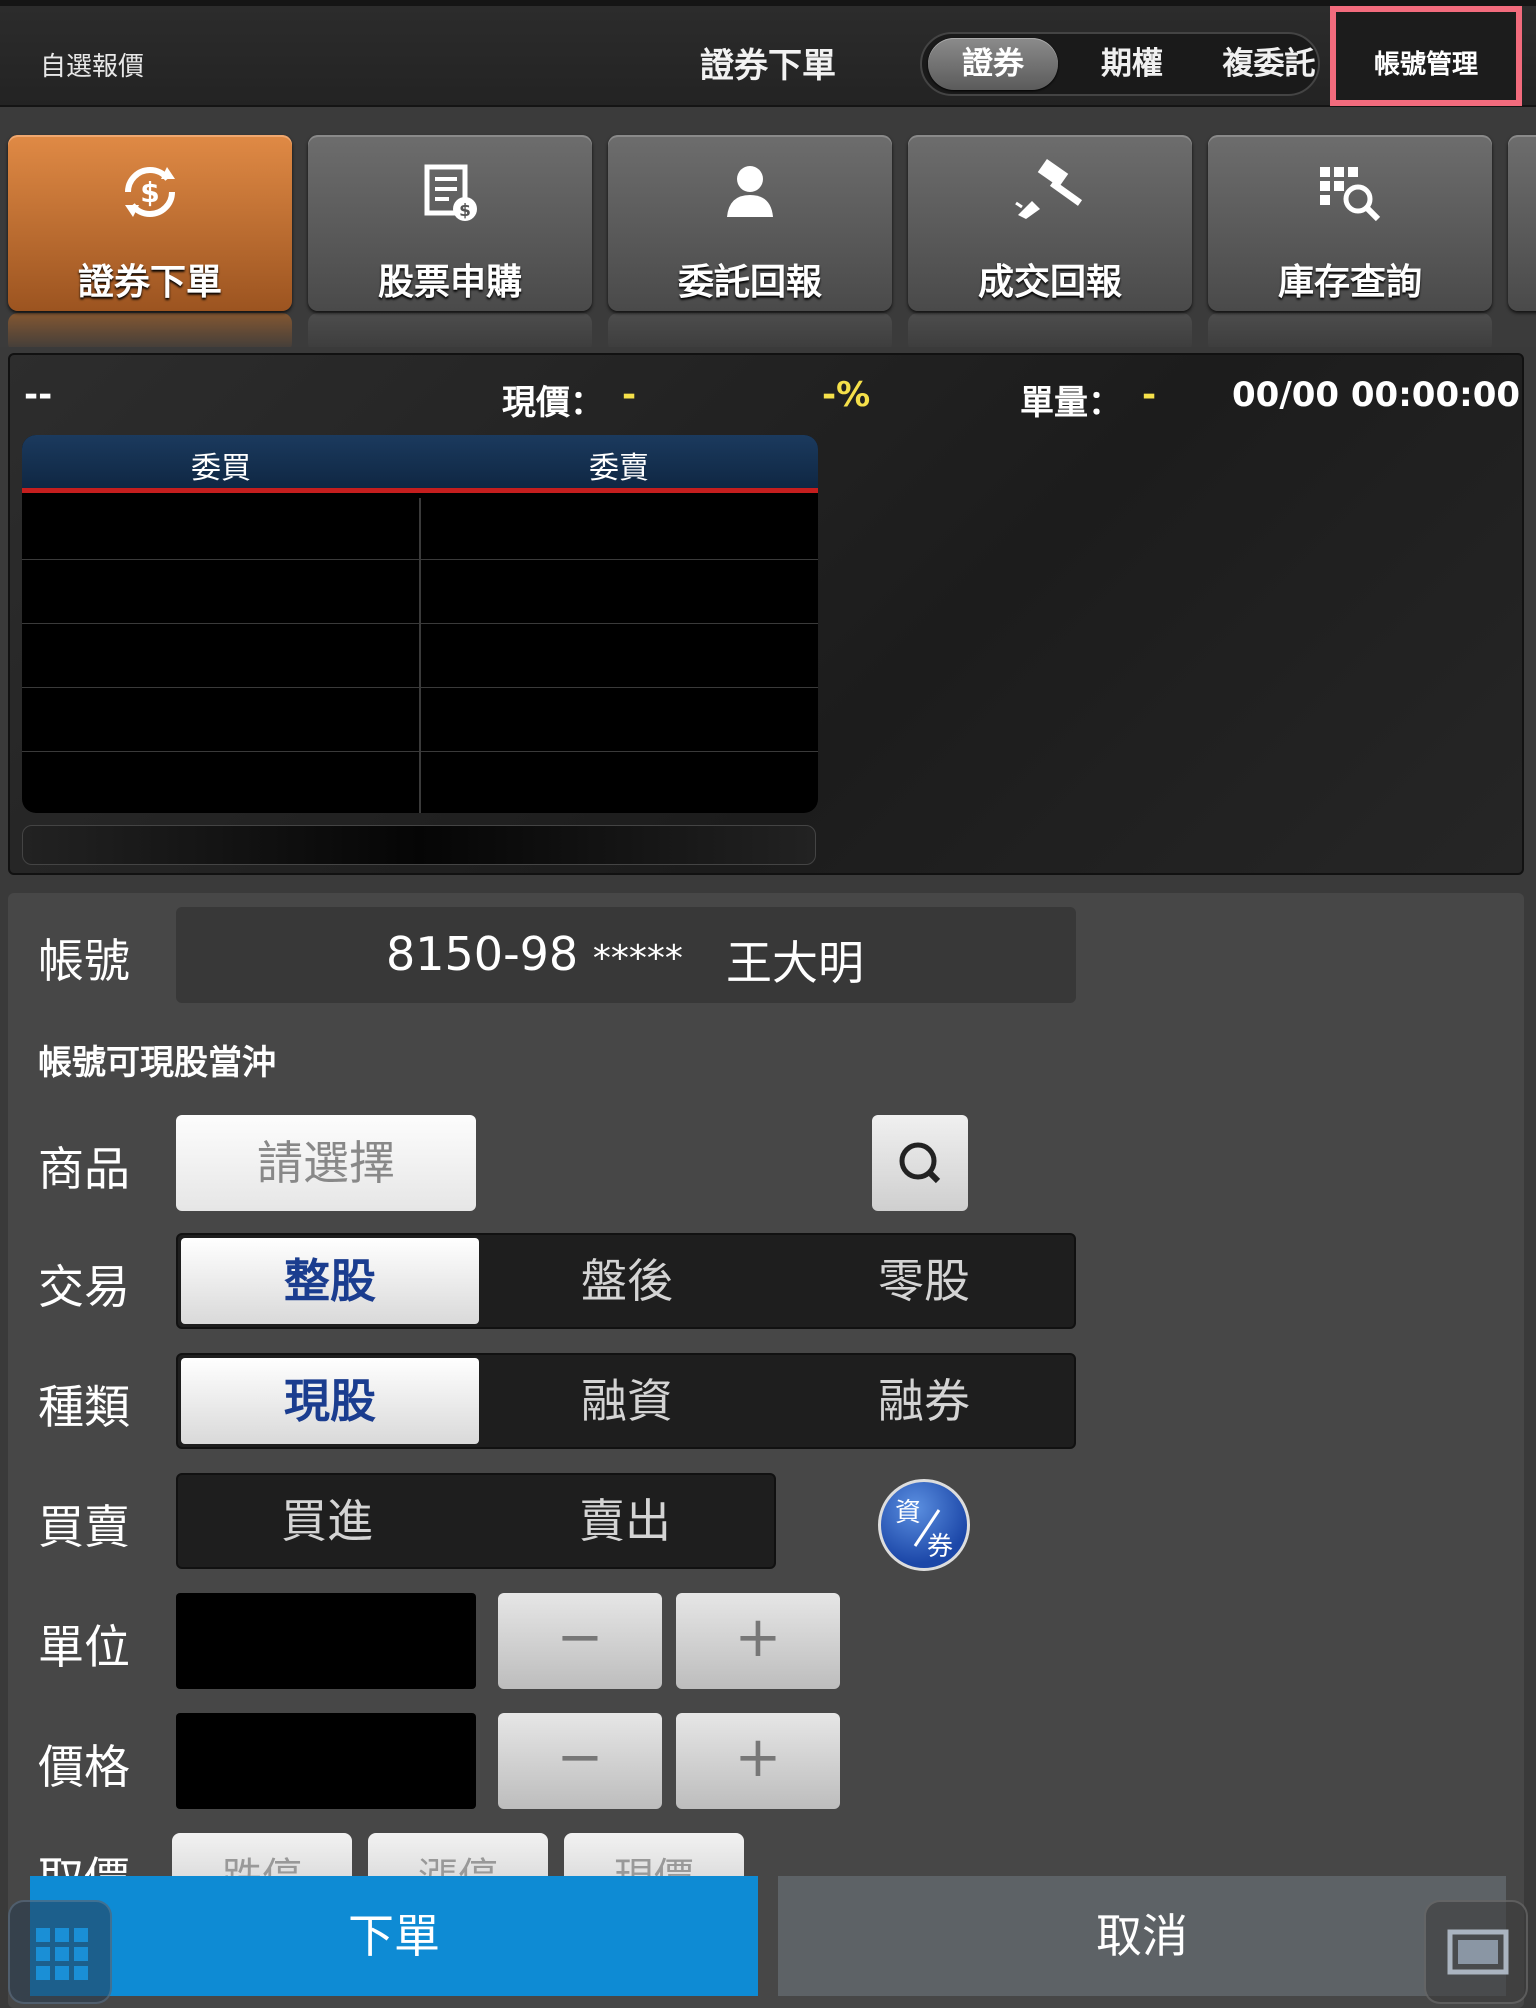 The image size is (1536, 2008). Describe the element at coordinates (768, 66) in the screenshot. I see `page-title: 證券下單` at that location.